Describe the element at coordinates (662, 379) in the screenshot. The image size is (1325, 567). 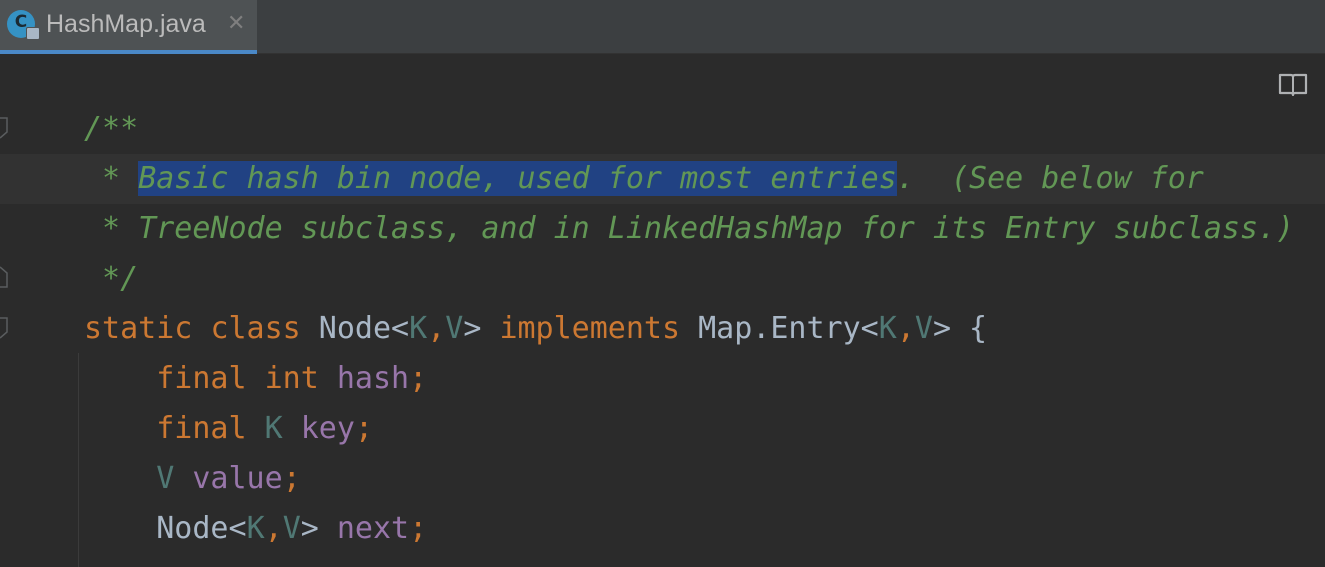
I see `code-line: final int hash;` at that location.